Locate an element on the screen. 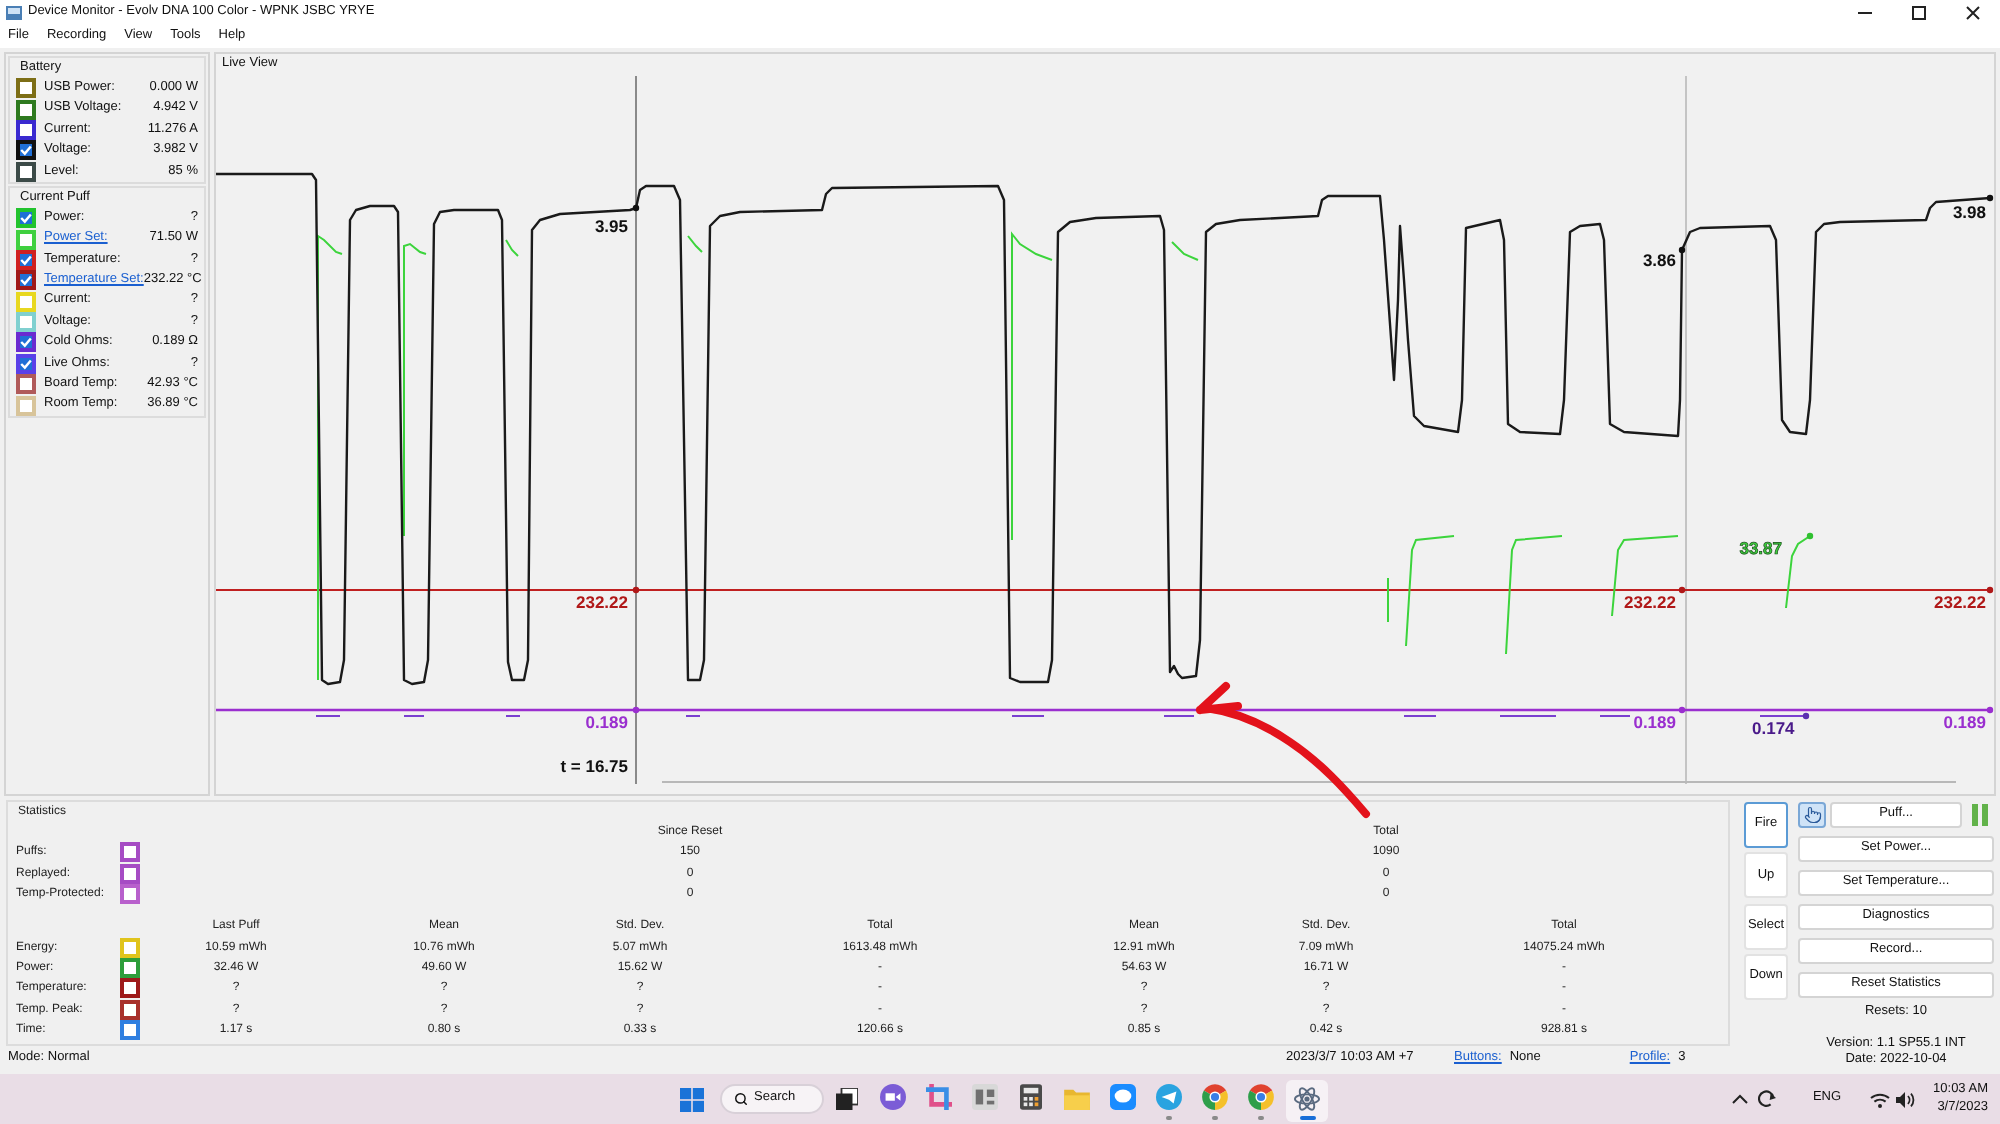 The width and height of the screenshot is (2000, 1124). start-icon is located at coordinates (692, 1099).